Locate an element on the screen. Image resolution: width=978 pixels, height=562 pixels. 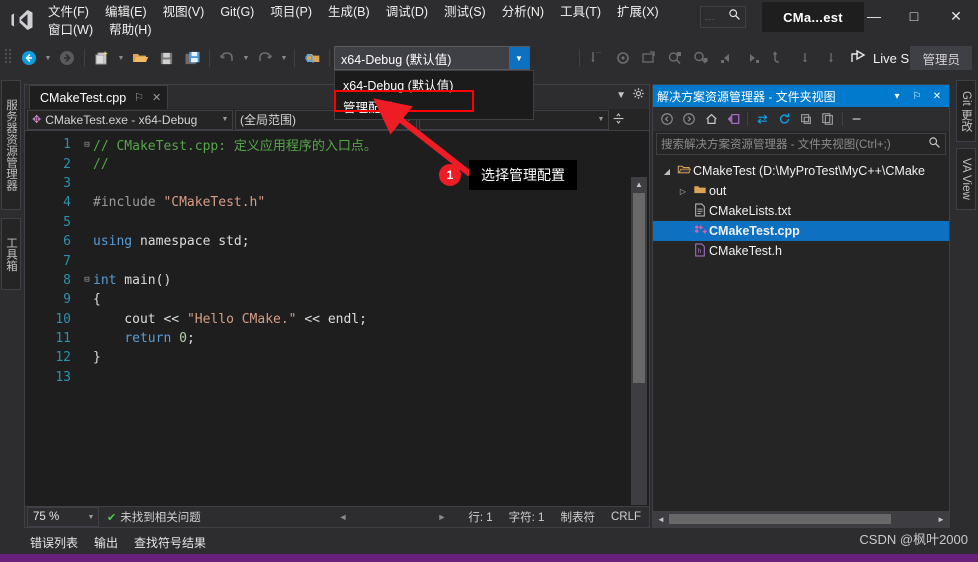
tree-item: CMakeLists.txt is located at coordinates (801, 211).